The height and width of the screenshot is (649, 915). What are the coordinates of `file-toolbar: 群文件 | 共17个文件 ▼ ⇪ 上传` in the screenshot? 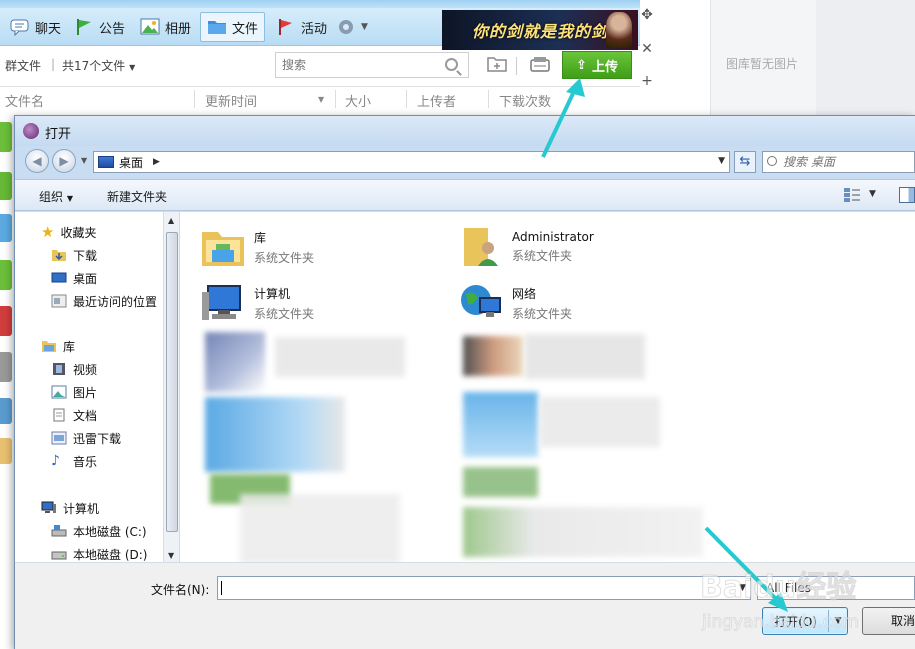 It's located at (320, 67).